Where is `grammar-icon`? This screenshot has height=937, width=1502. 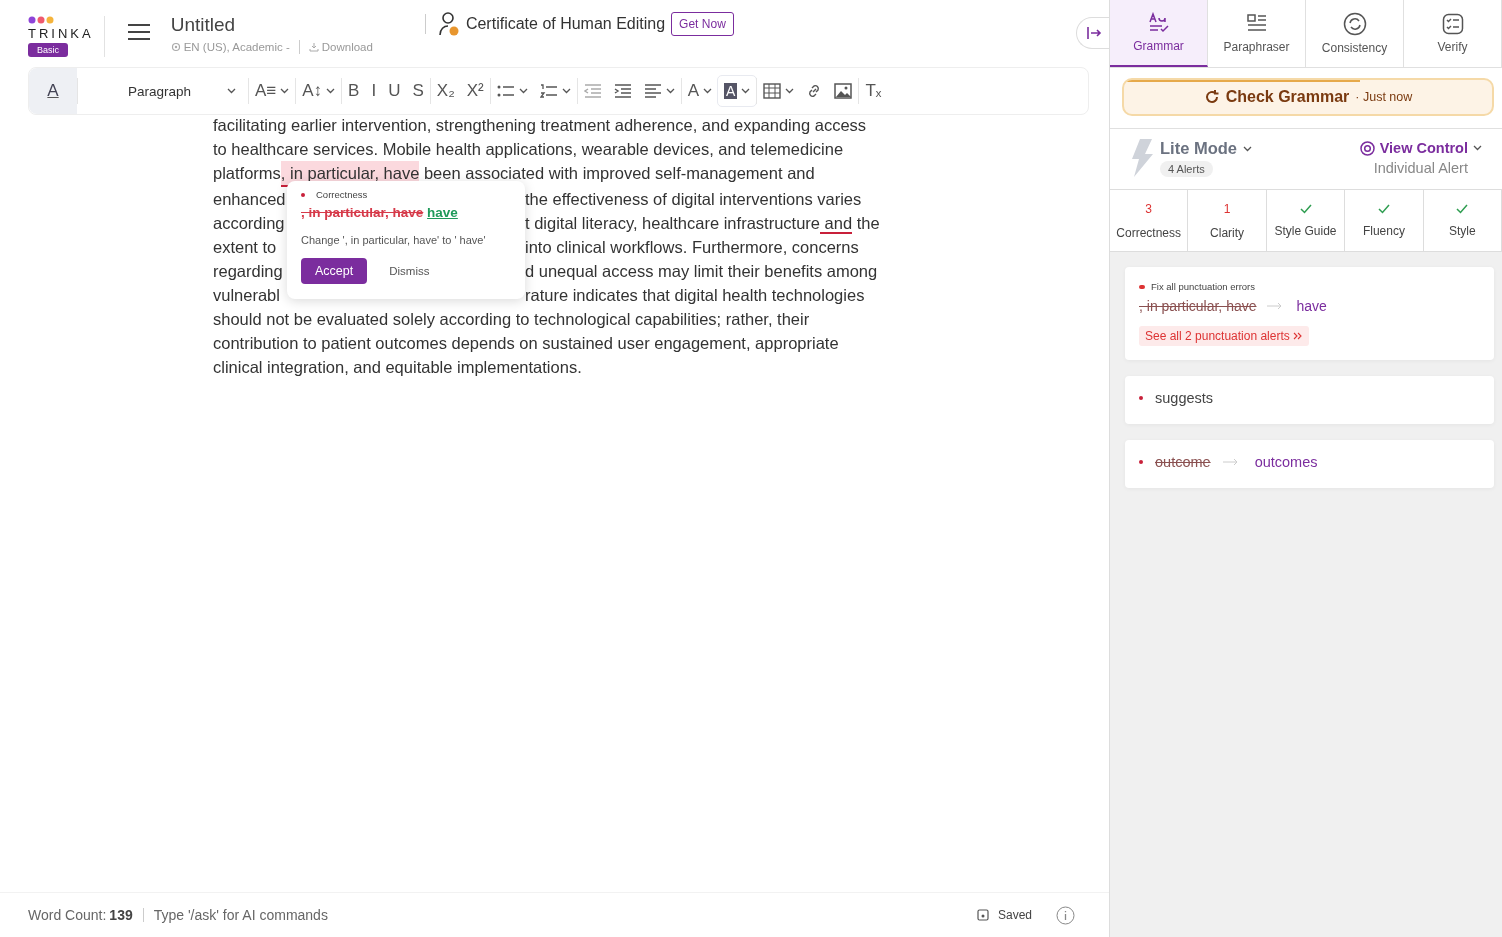
grammar-icon is located at coordinates (1158, 23).